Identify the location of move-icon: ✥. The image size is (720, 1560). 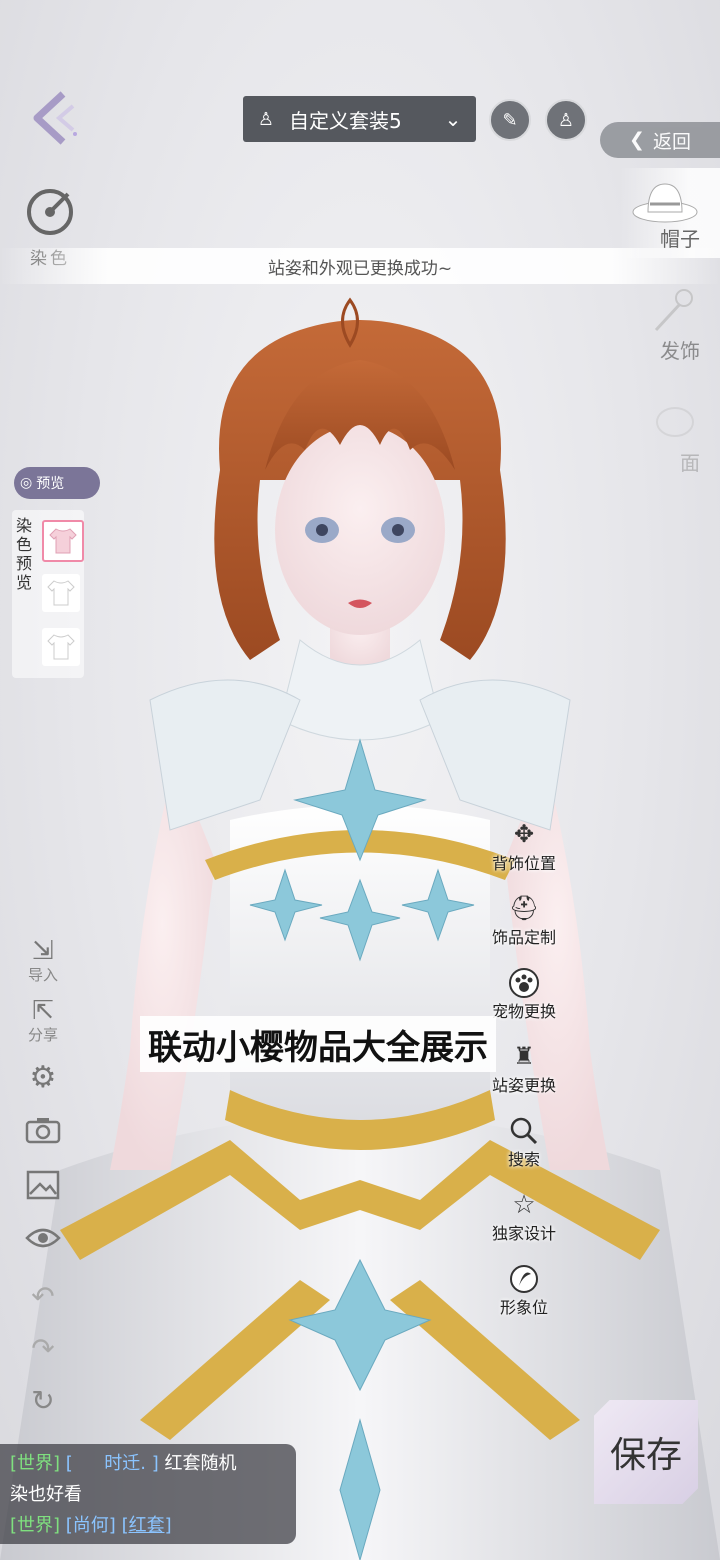
(524, 834).